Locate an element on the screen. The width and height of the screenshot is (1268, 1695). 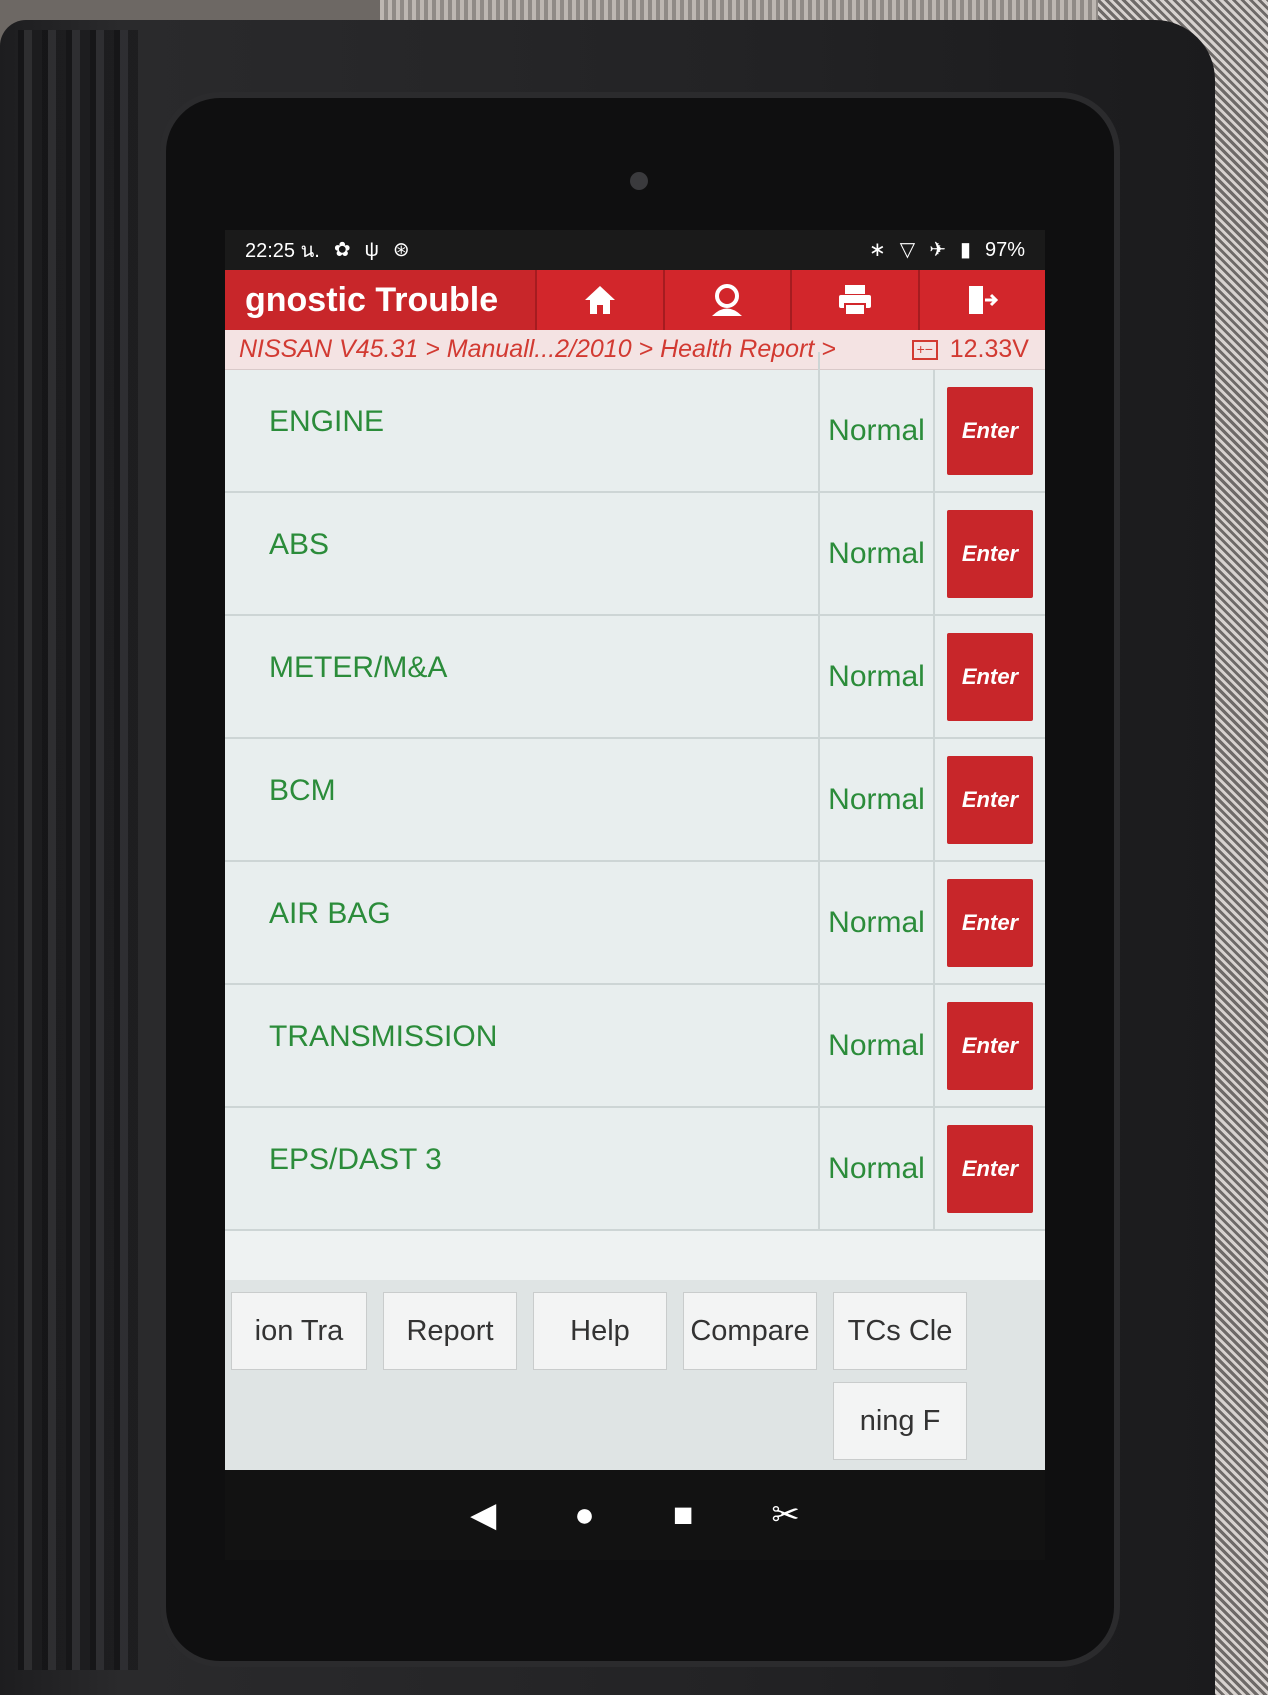
home-nav-icon: ● is located at coordinates (584, 1515).